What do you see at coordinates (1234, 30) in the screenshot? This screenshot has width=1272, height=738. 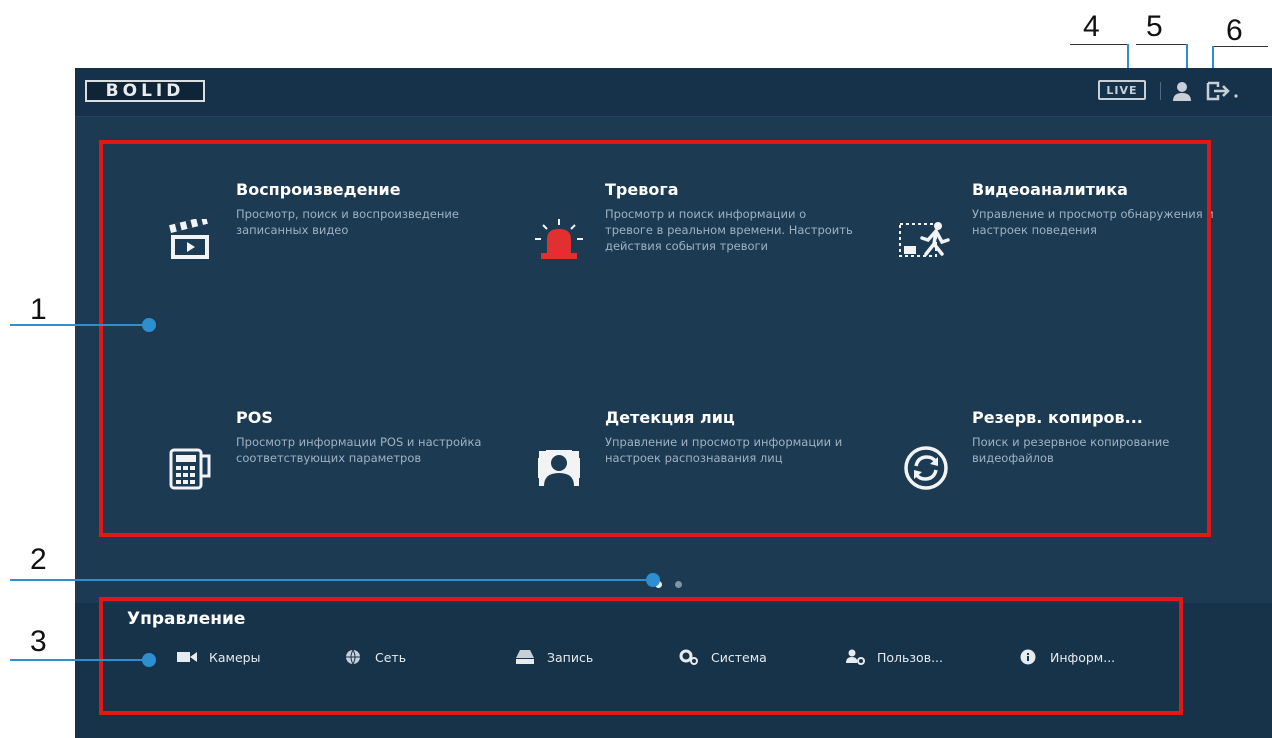 I see `callout-6: 6` at bounding box center [1234, 30].